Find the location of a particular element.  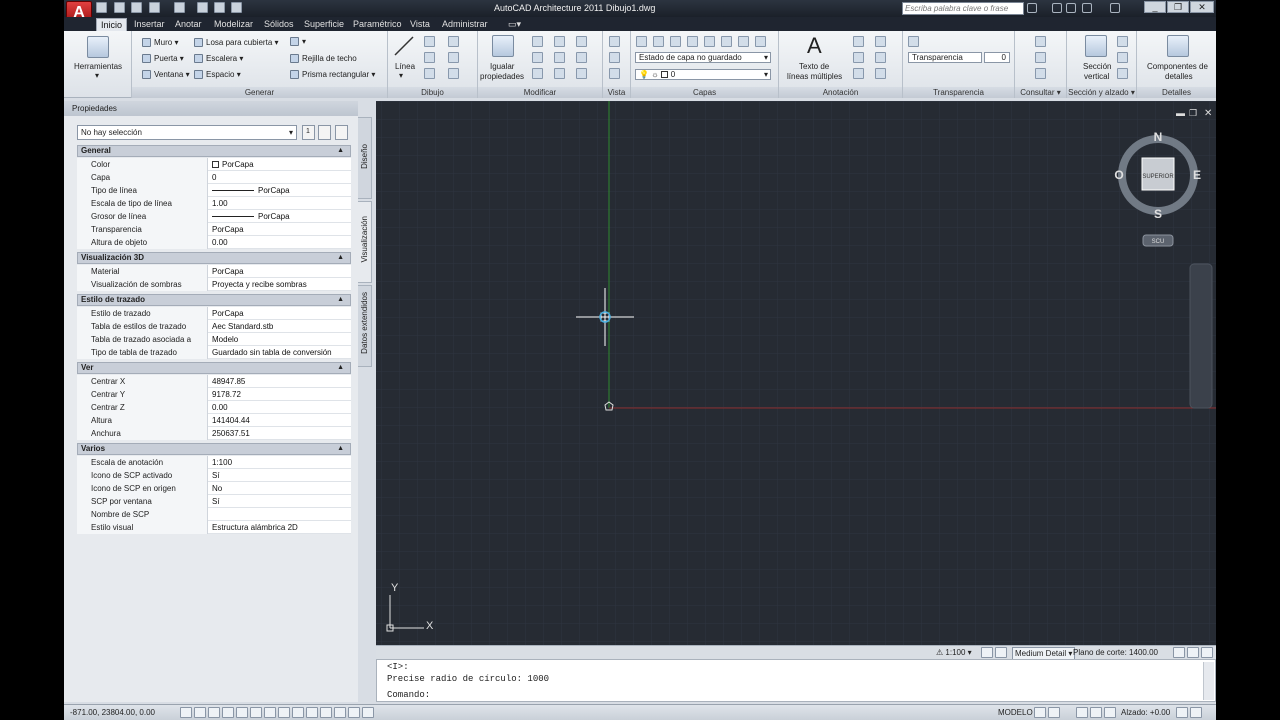

viewport-controls: ▬ ❐ ✕ is located at coordinates (1194, 113).